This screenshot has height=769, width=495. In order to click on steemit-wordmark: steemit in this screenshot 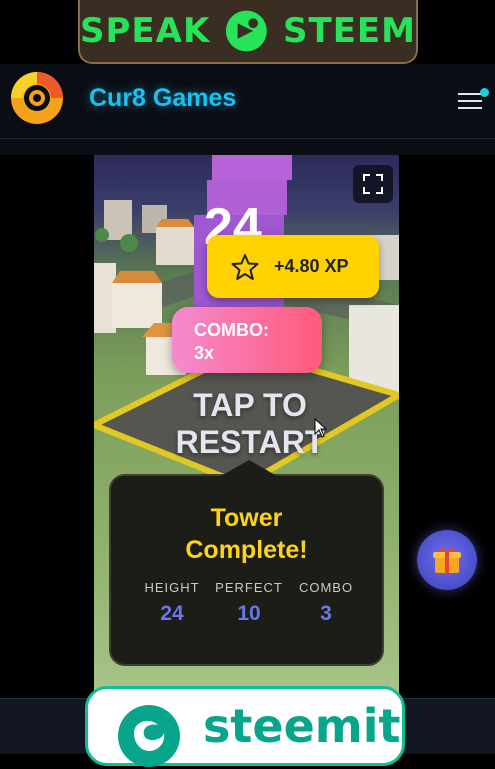, I will do `click(302, 726)`.